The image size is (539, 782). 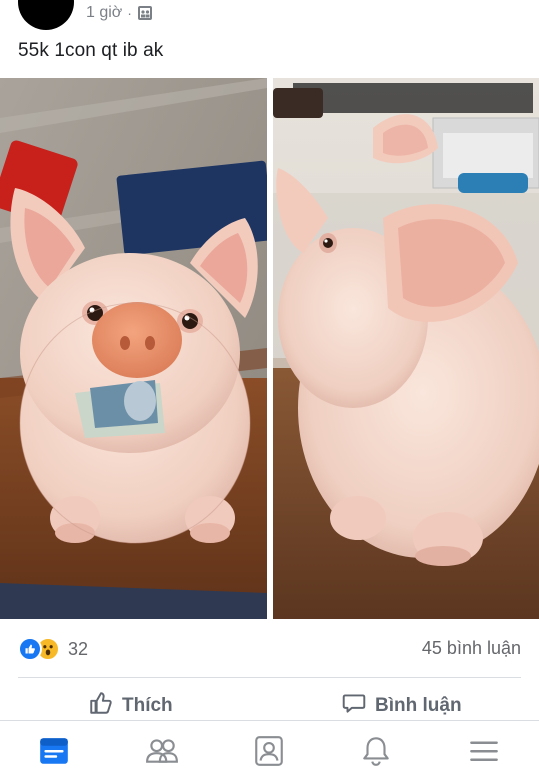 What do you see at coordinates (101, 706) in the screenshot?
I see `thumbs-up-icon` at bounding box center [101, 706].